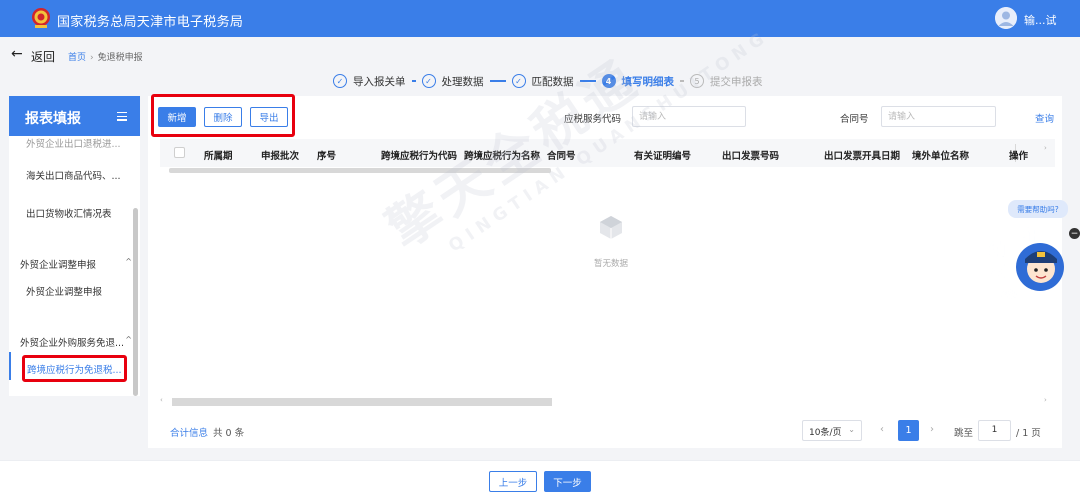  What do you see at coordinates (135, 302) in the screenshot?
I see `sidebar-scrollbar` at bounding box center [135, 302].